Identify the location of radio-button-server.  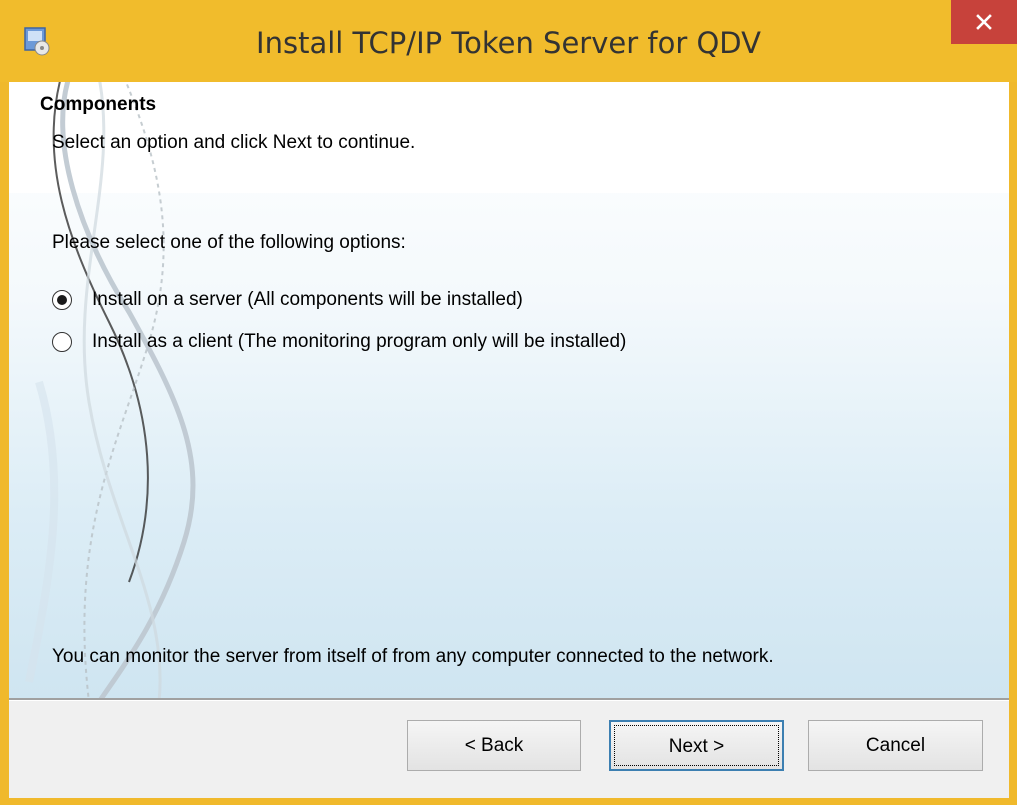
(62, 300).